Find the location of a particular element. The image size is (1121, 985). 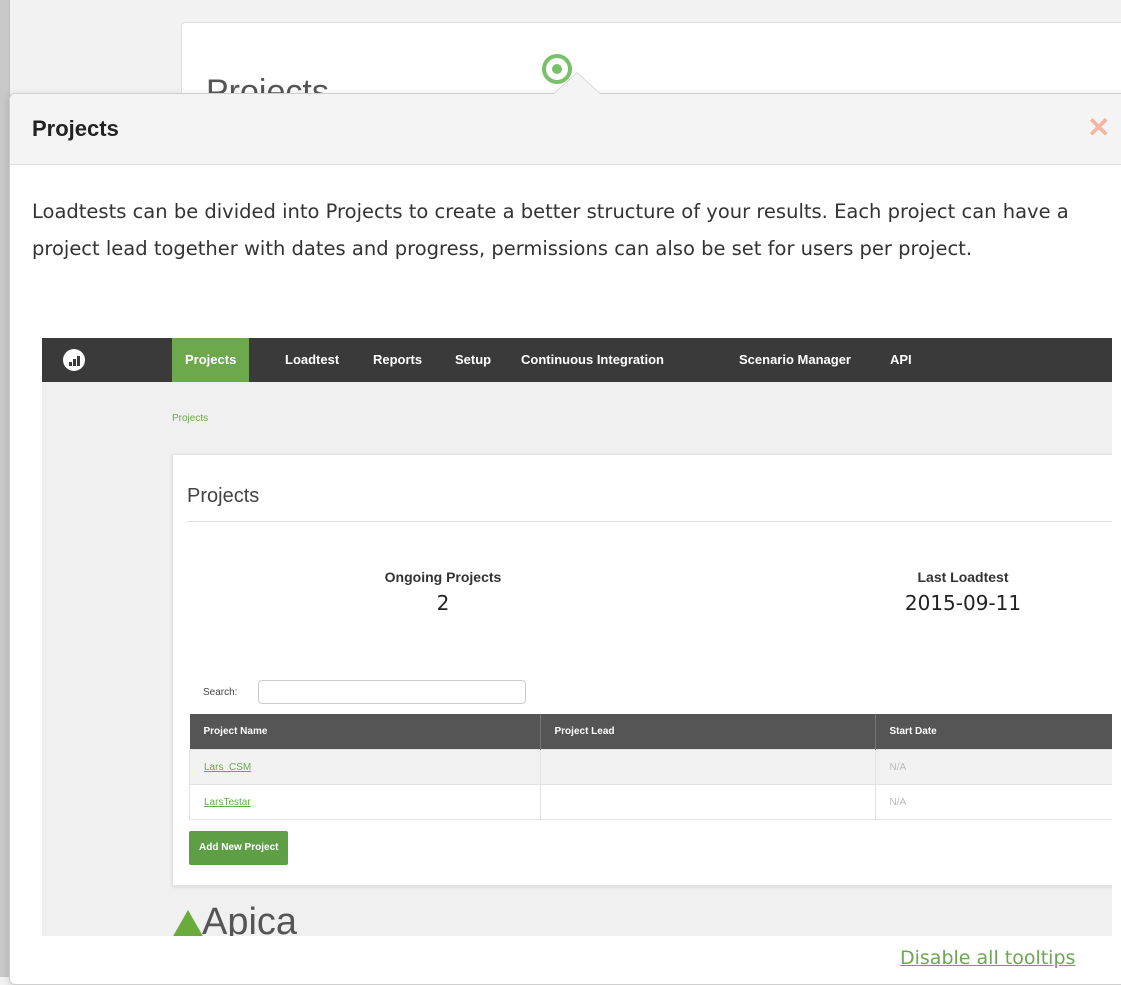

stat-value-ongoing: 2 is located at coordinates (443, 603).